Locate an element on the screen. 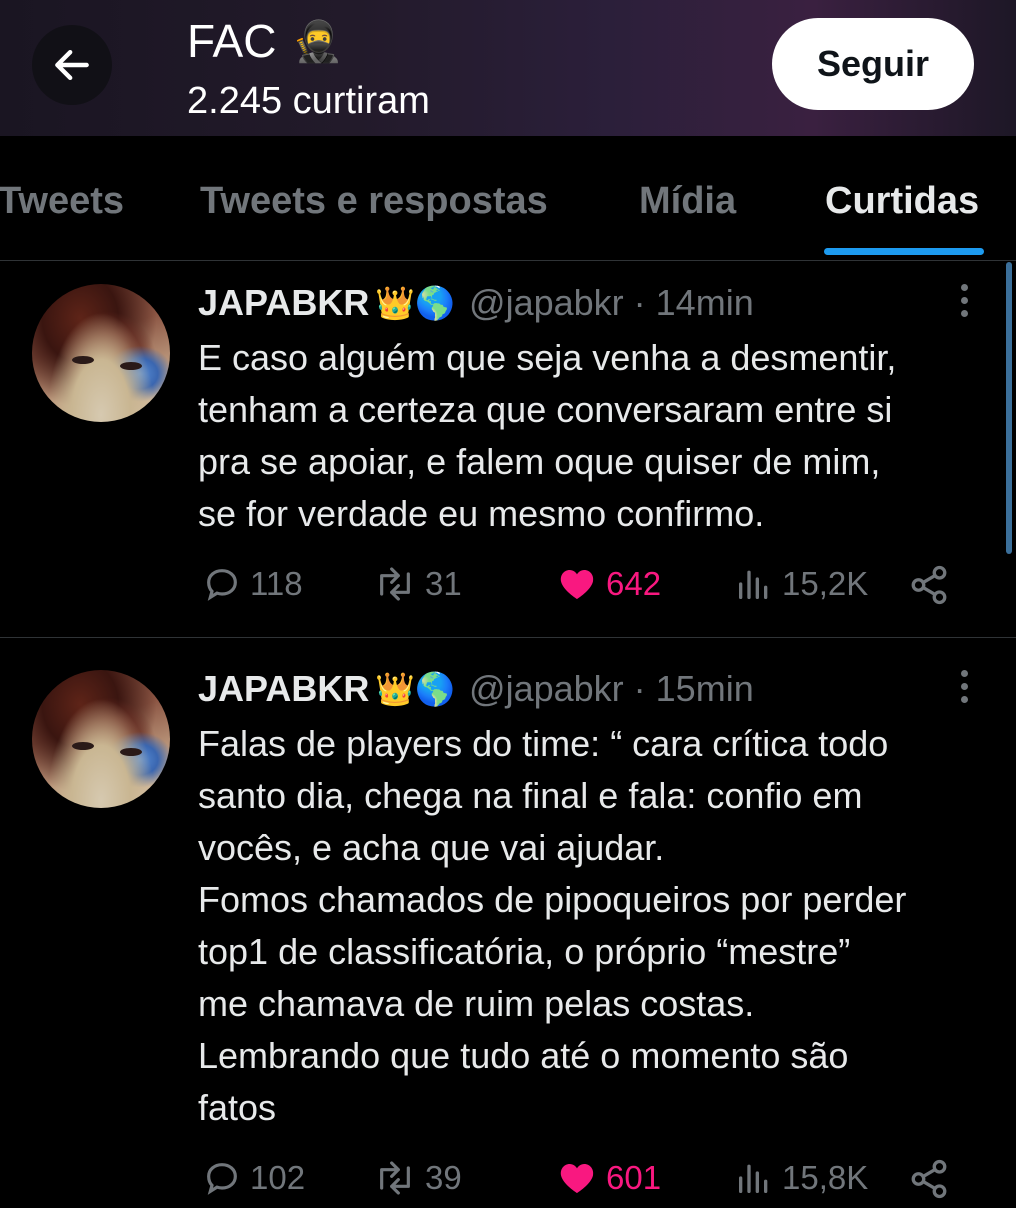 The height and width of the screenshot is (1208, 1016). like-count: 642 is located at coordinates (634, 583).